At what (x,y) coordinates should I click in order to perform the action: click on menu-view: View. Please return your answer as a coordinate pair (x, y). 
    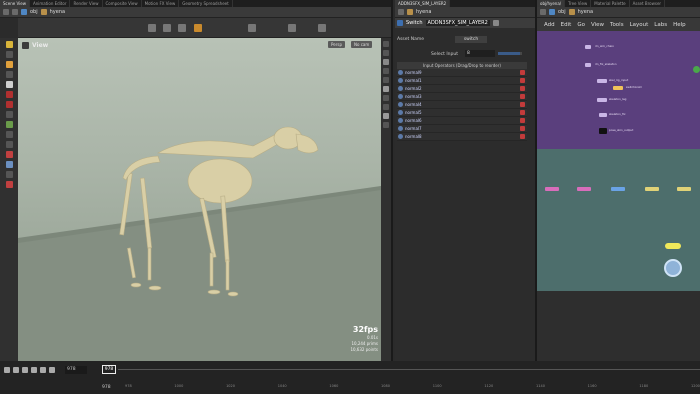
    Looking at the image, I should click on (597, 25).